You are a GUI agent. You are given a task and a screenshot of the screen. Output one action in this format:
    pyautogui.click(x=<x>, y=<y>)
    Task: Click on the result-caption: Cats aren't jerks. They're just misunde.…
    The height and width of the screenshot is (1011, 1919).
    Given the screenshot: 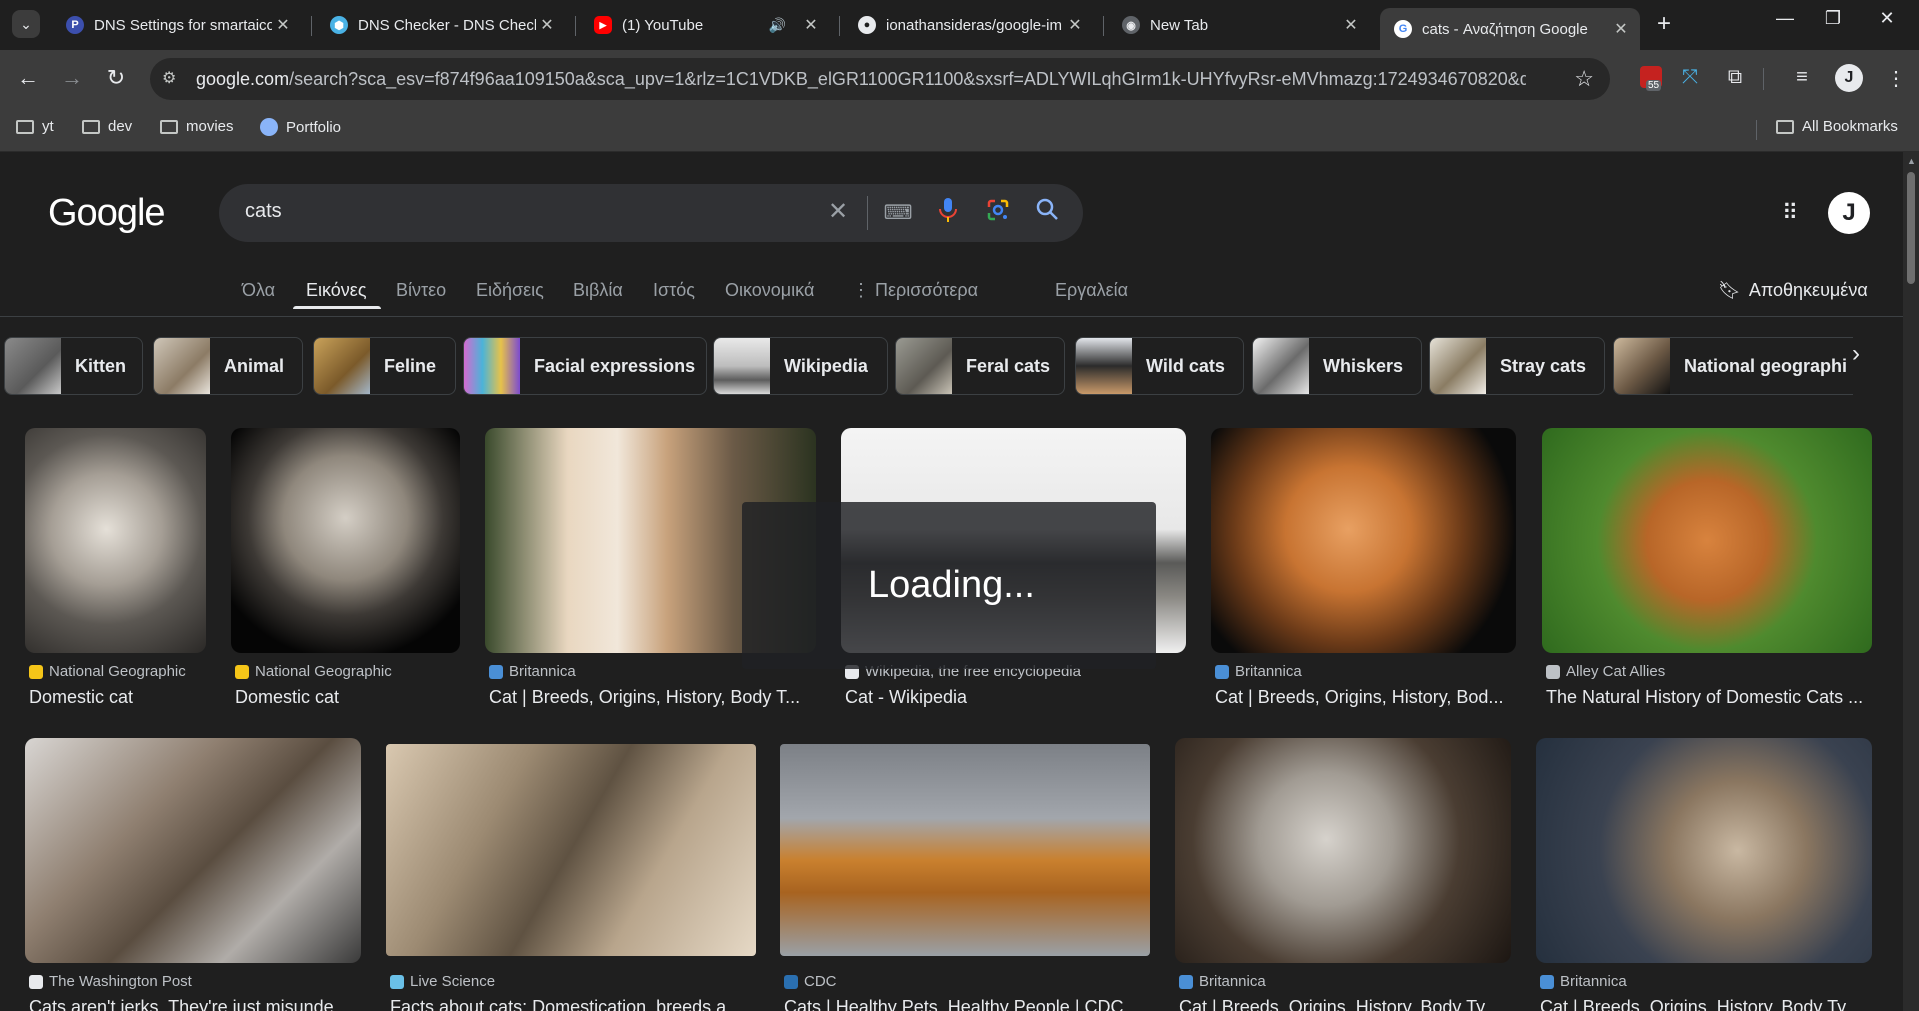 What is the action you would take?
    pyautogui.click(x=197, y=1004)
    